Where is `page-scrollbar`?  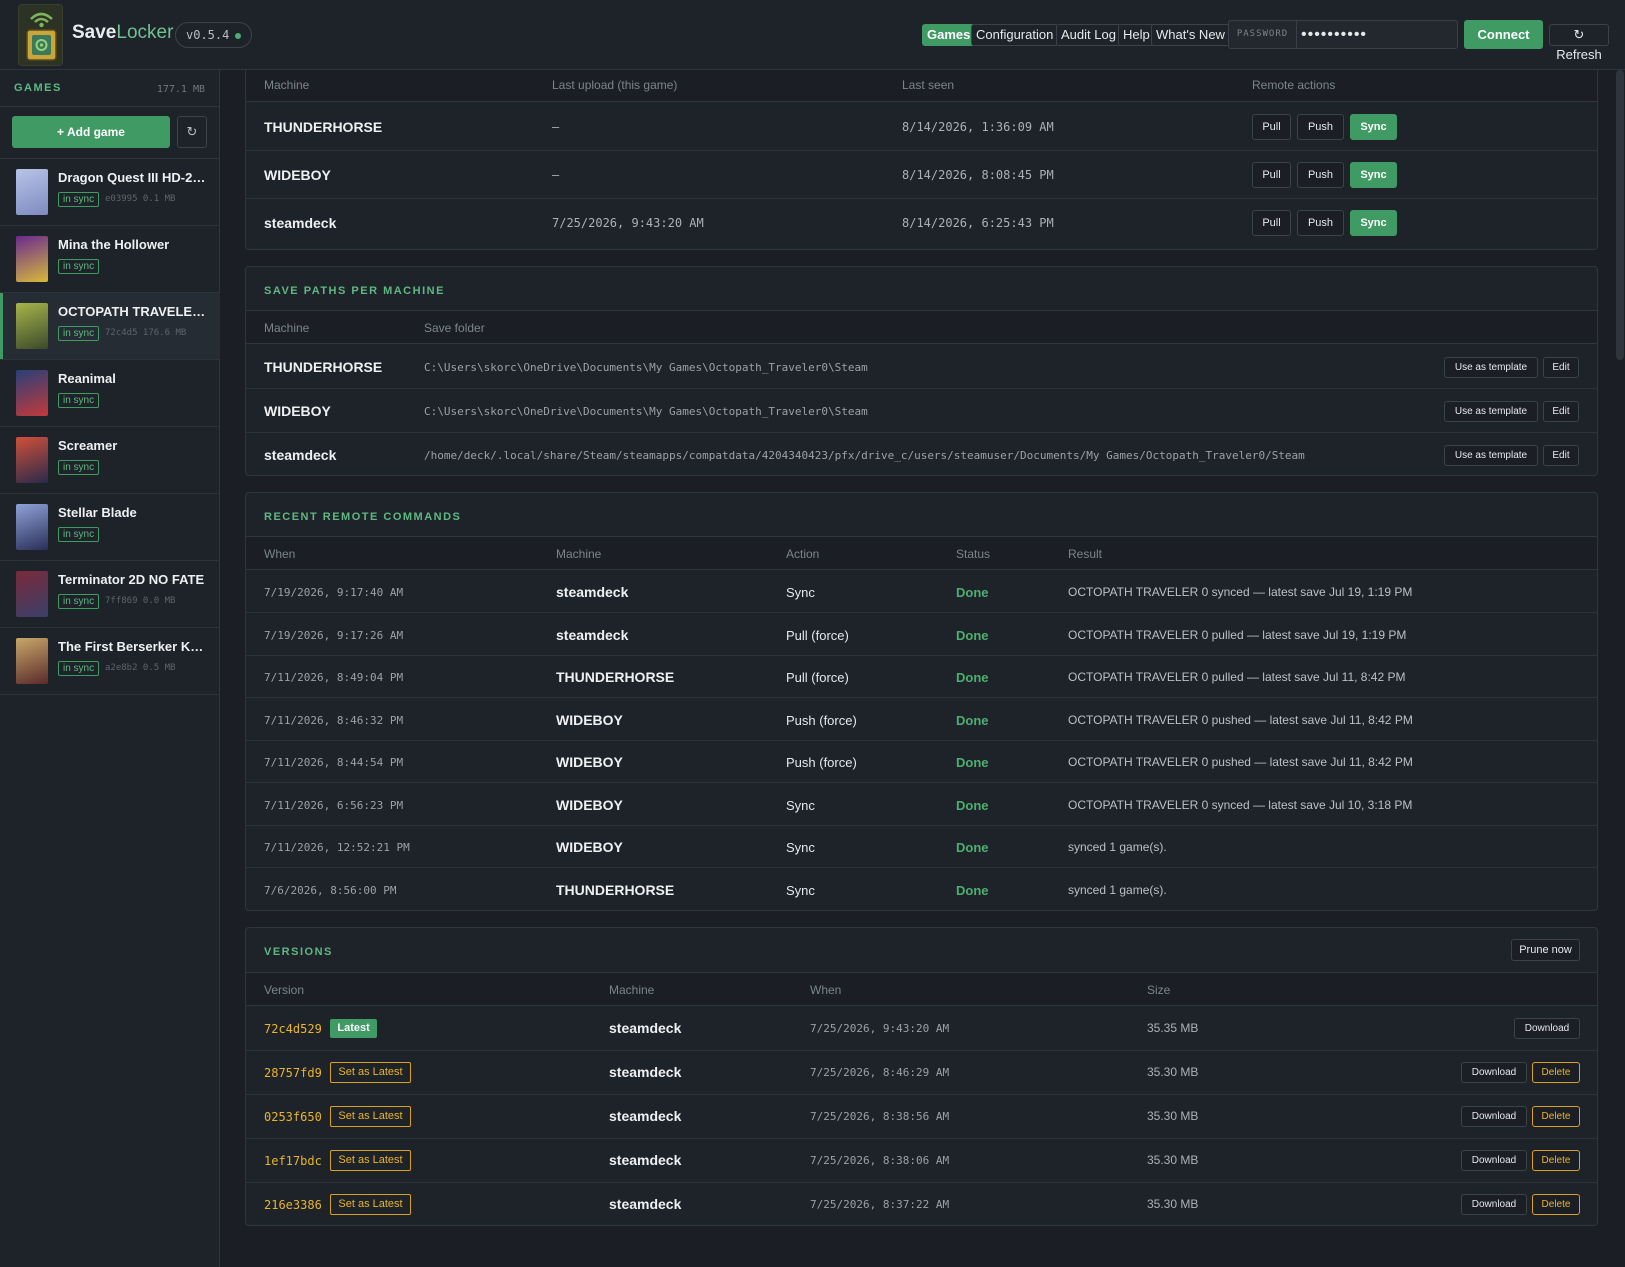
page-scrollbar is located at coordinates (1620, 215).